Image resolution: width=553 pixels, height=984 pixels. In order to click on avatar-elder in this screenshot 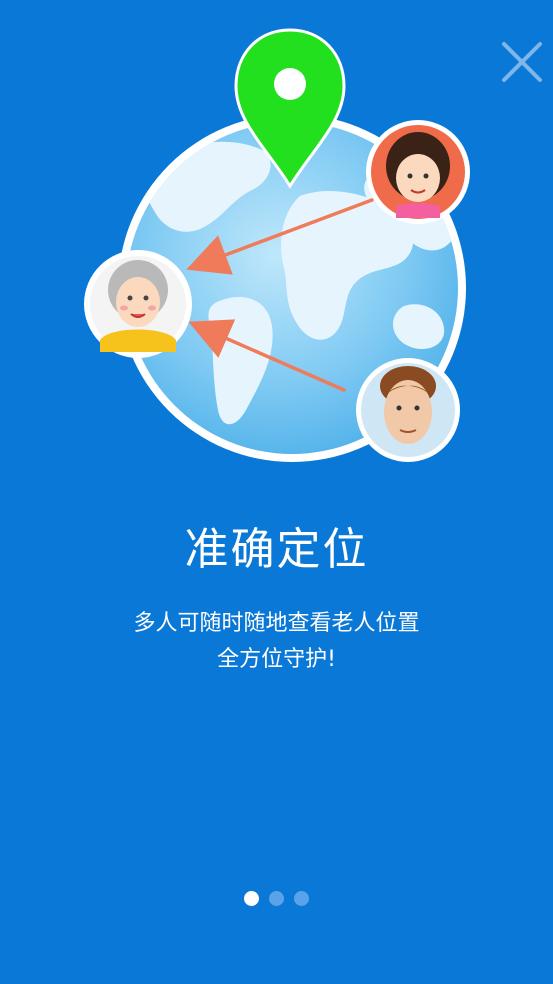, I will do `click(138, 304)`.